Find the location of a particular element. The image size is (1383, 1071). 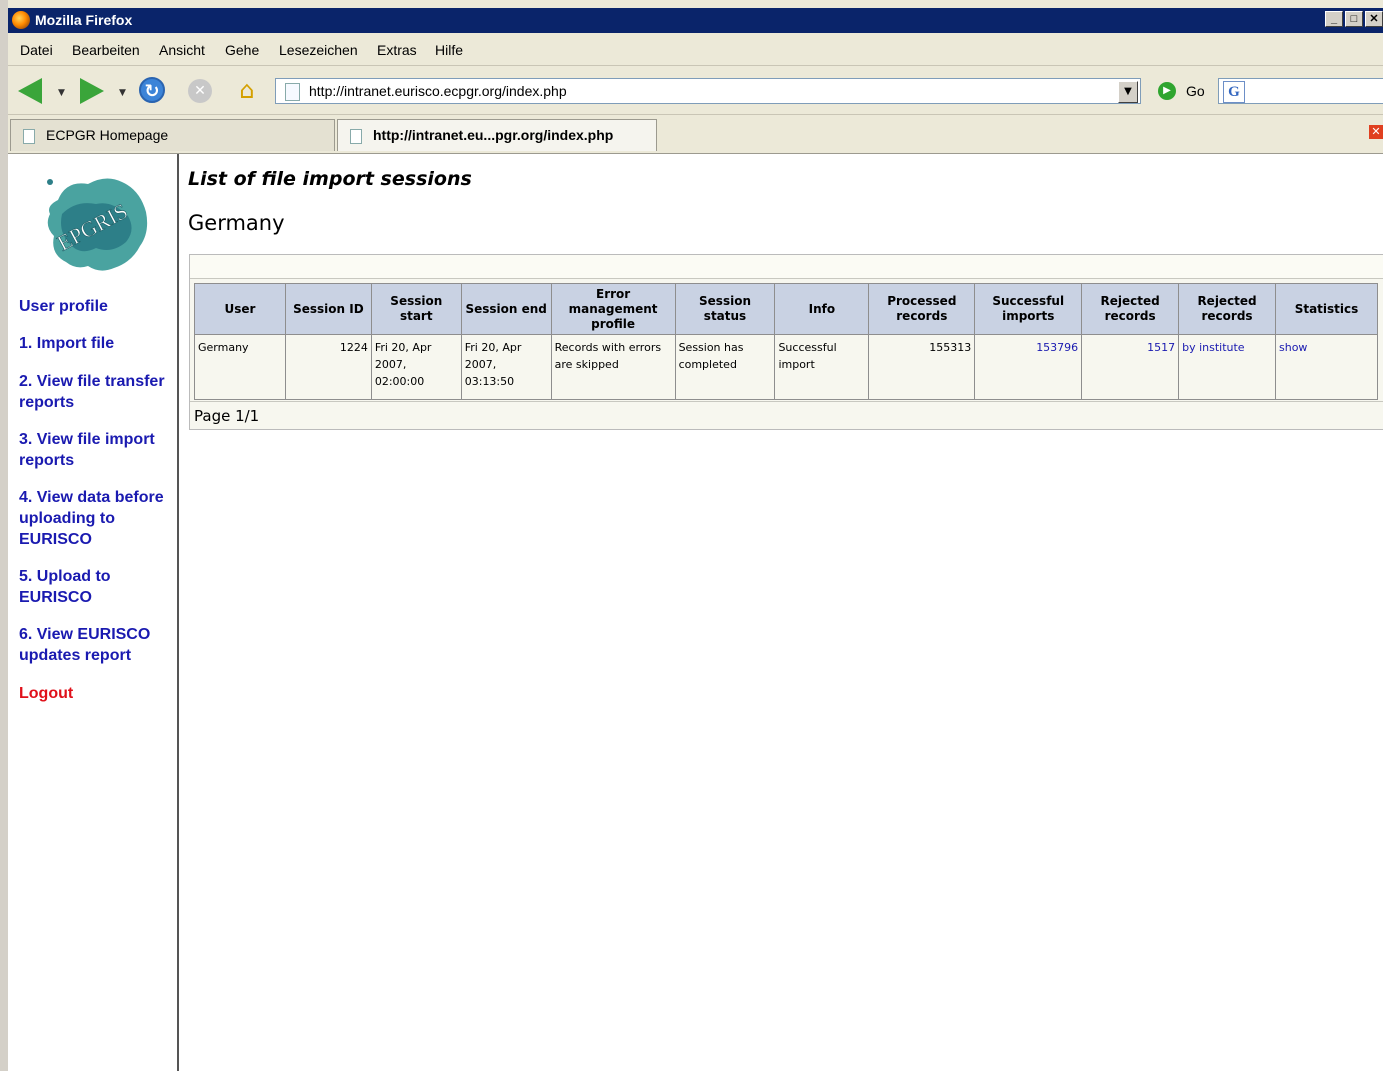

statistics-show-link: show is located at coordinates (1293, 347).